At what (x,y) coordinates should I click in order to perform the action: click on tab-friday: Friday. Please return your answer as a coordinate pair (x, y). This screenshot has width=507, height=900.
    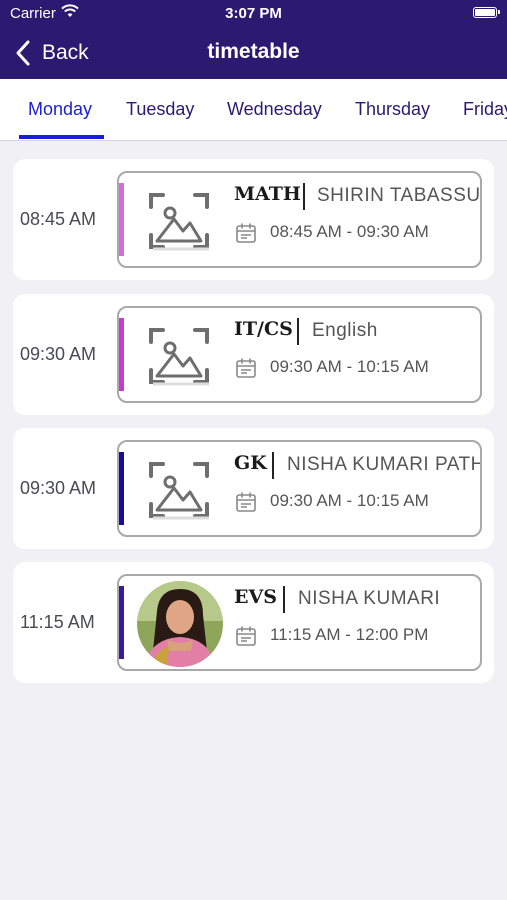
    Looking at the image, I should click on (485, 109).